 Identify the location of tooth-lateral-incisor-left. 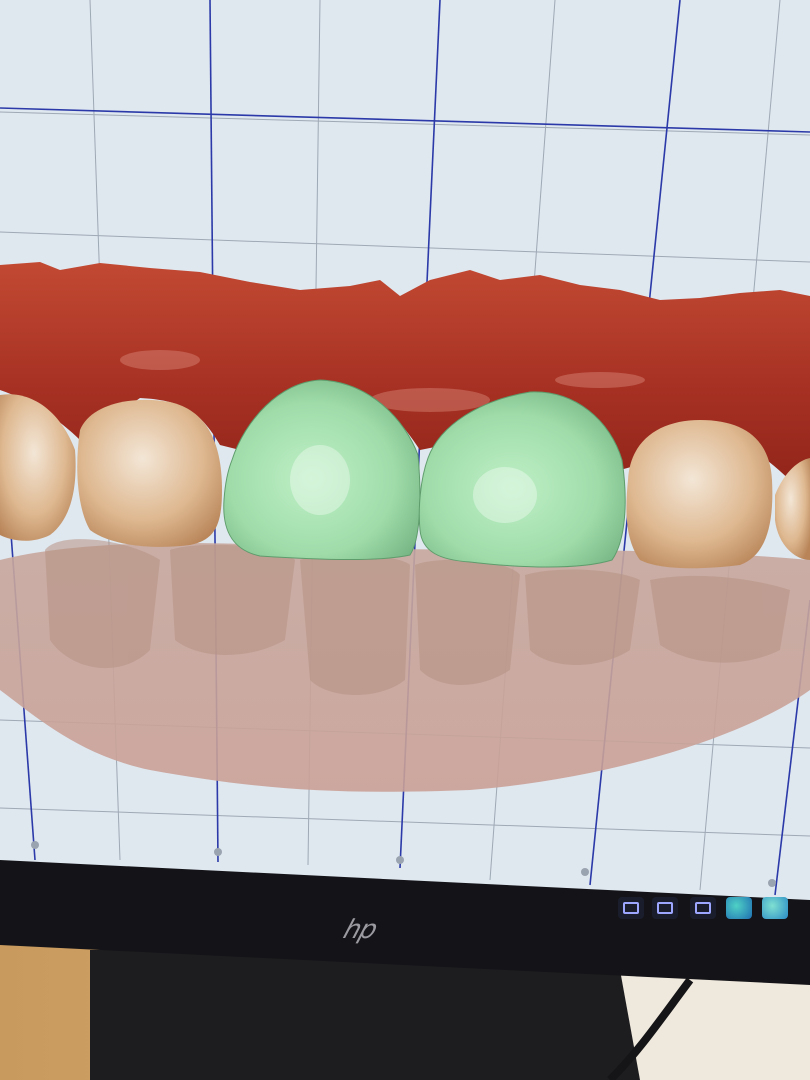
(699, 494).